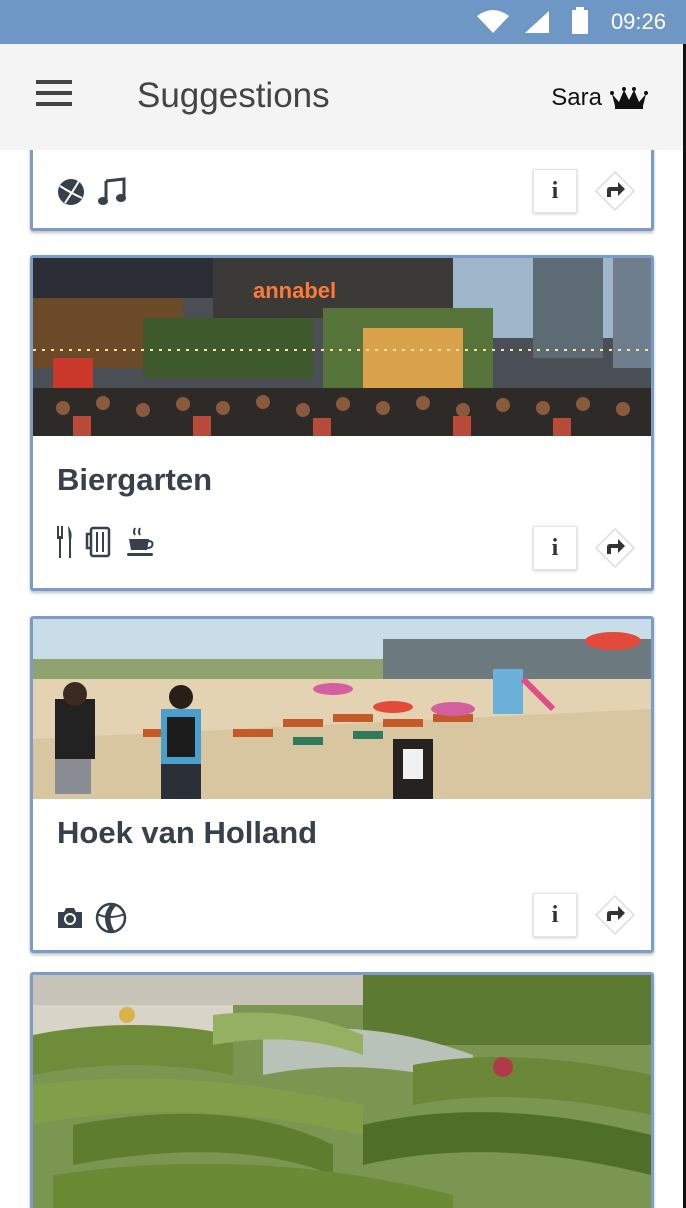 The image size is (686, 1208). I want to click on card-photo, so click(342, 709).